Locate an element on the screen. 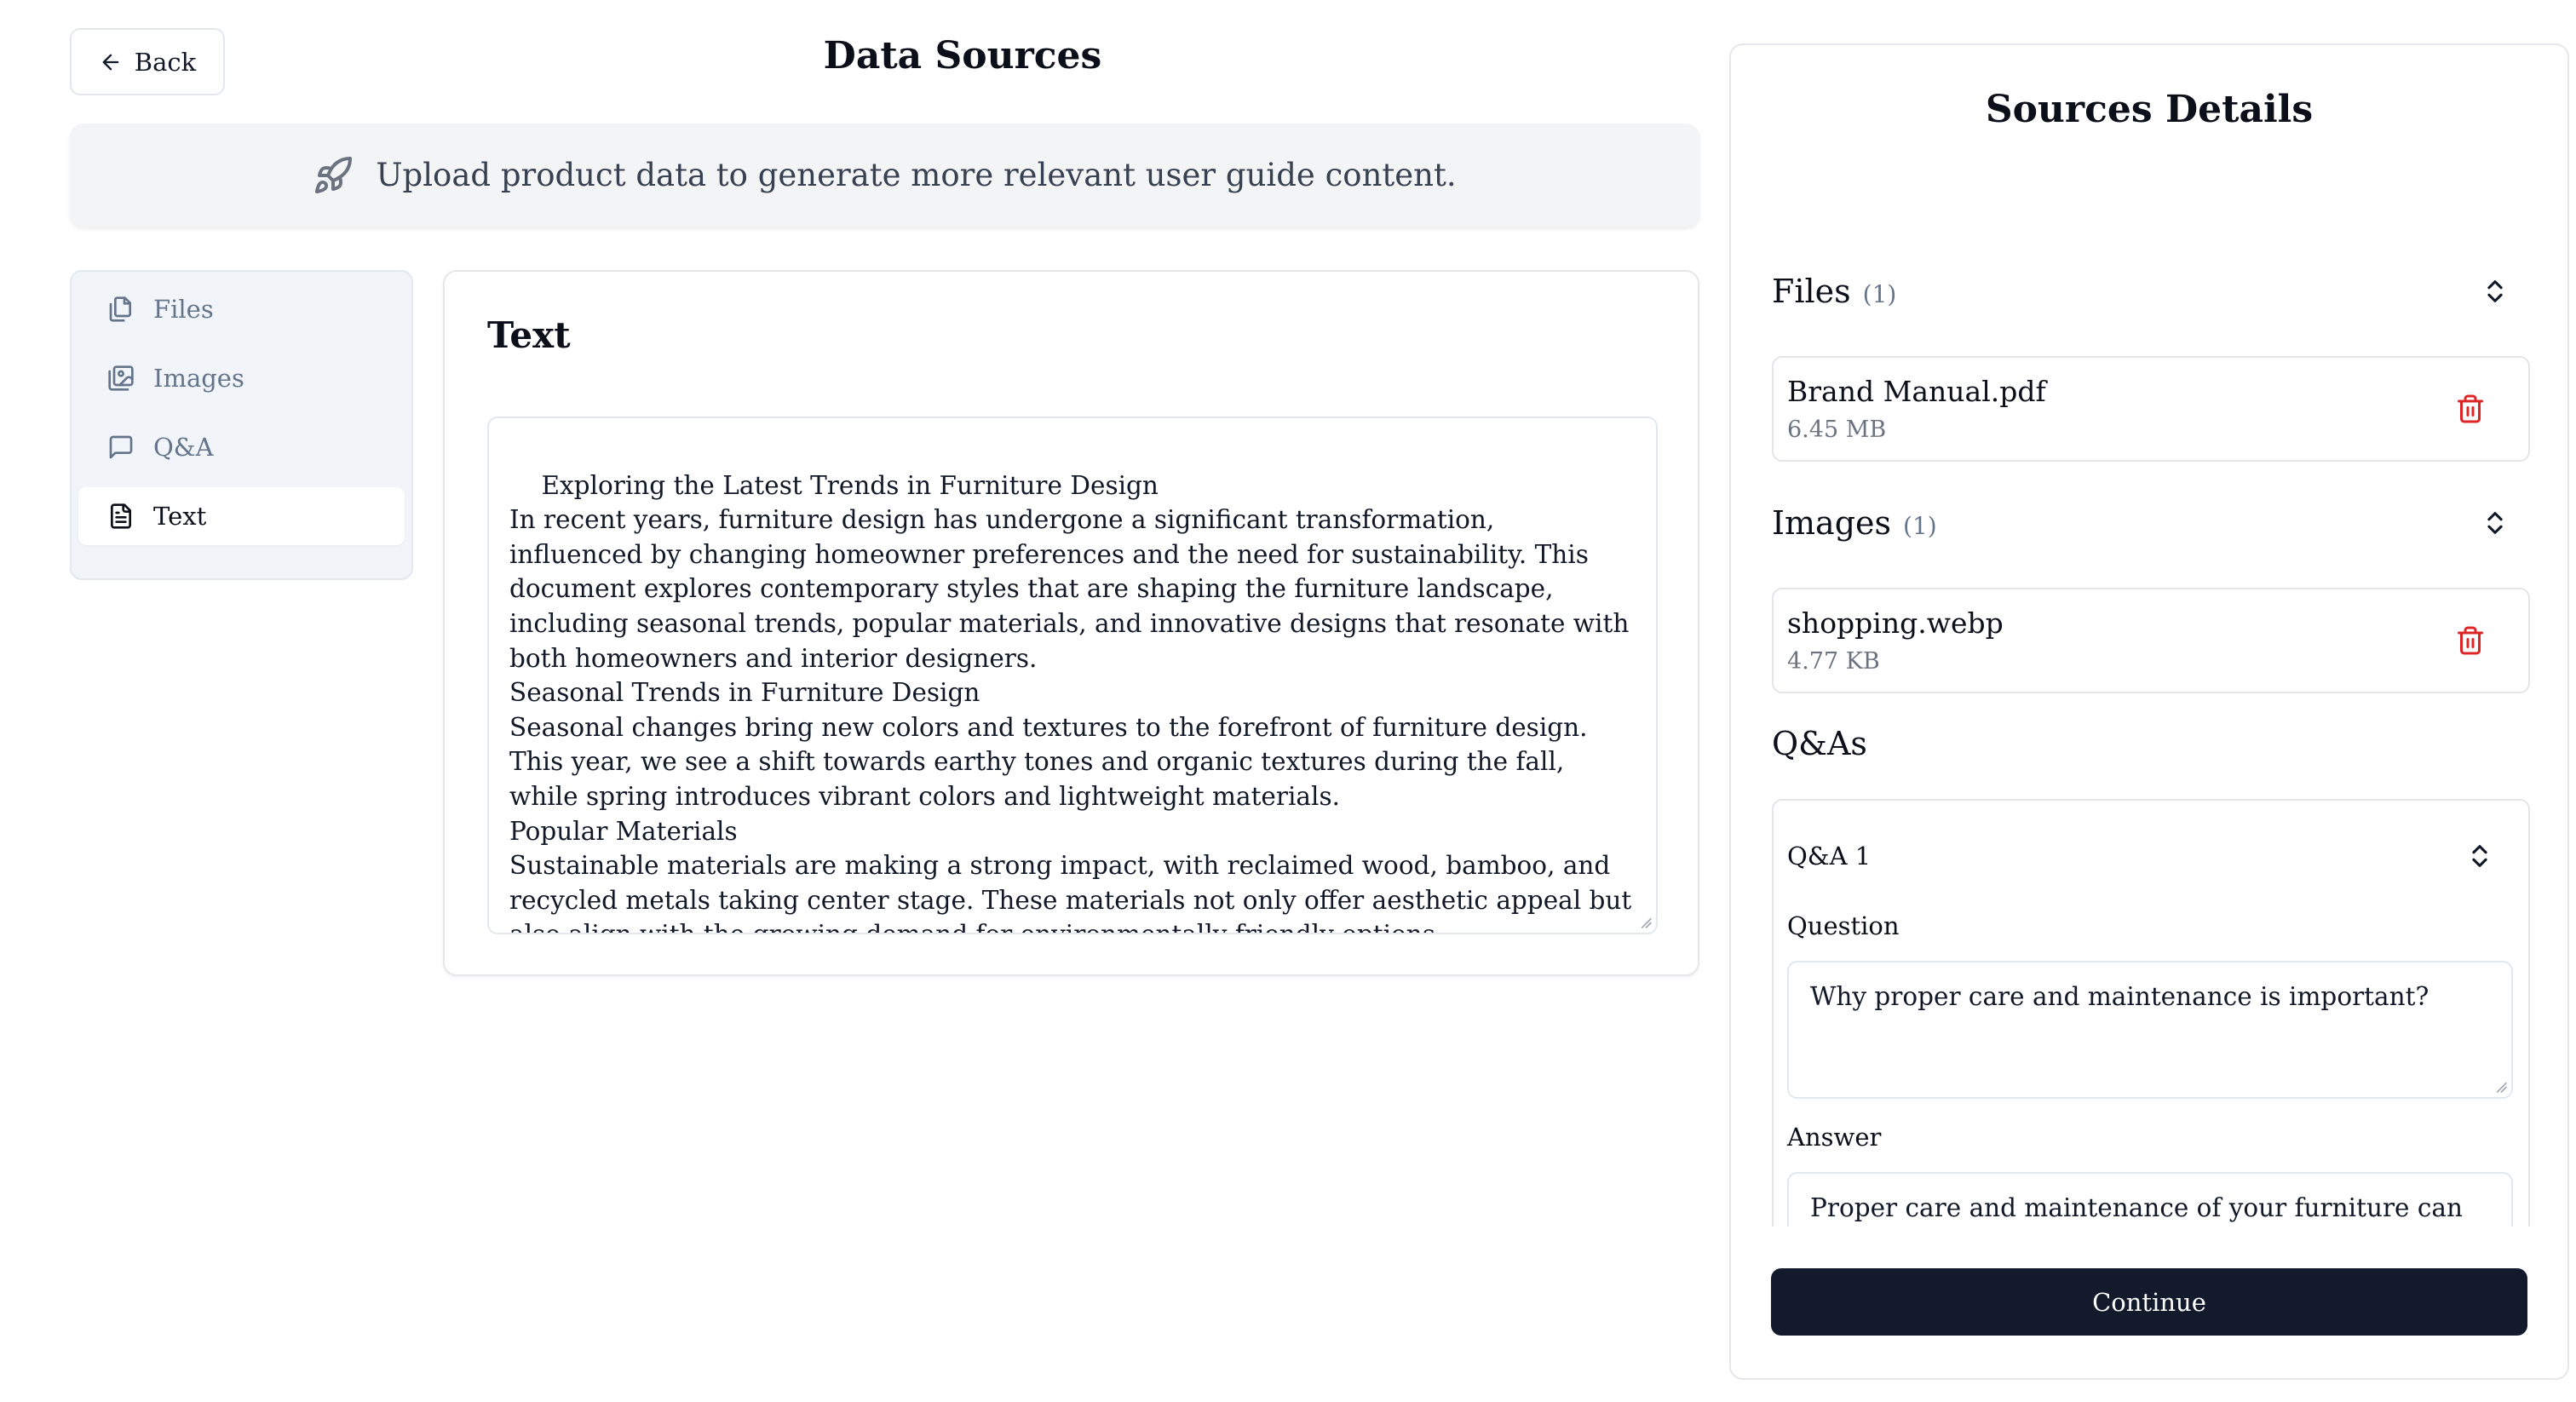 The height and width of the screenshot is (1402, 2576). message-square-icon is located at coordinates (121, 447).